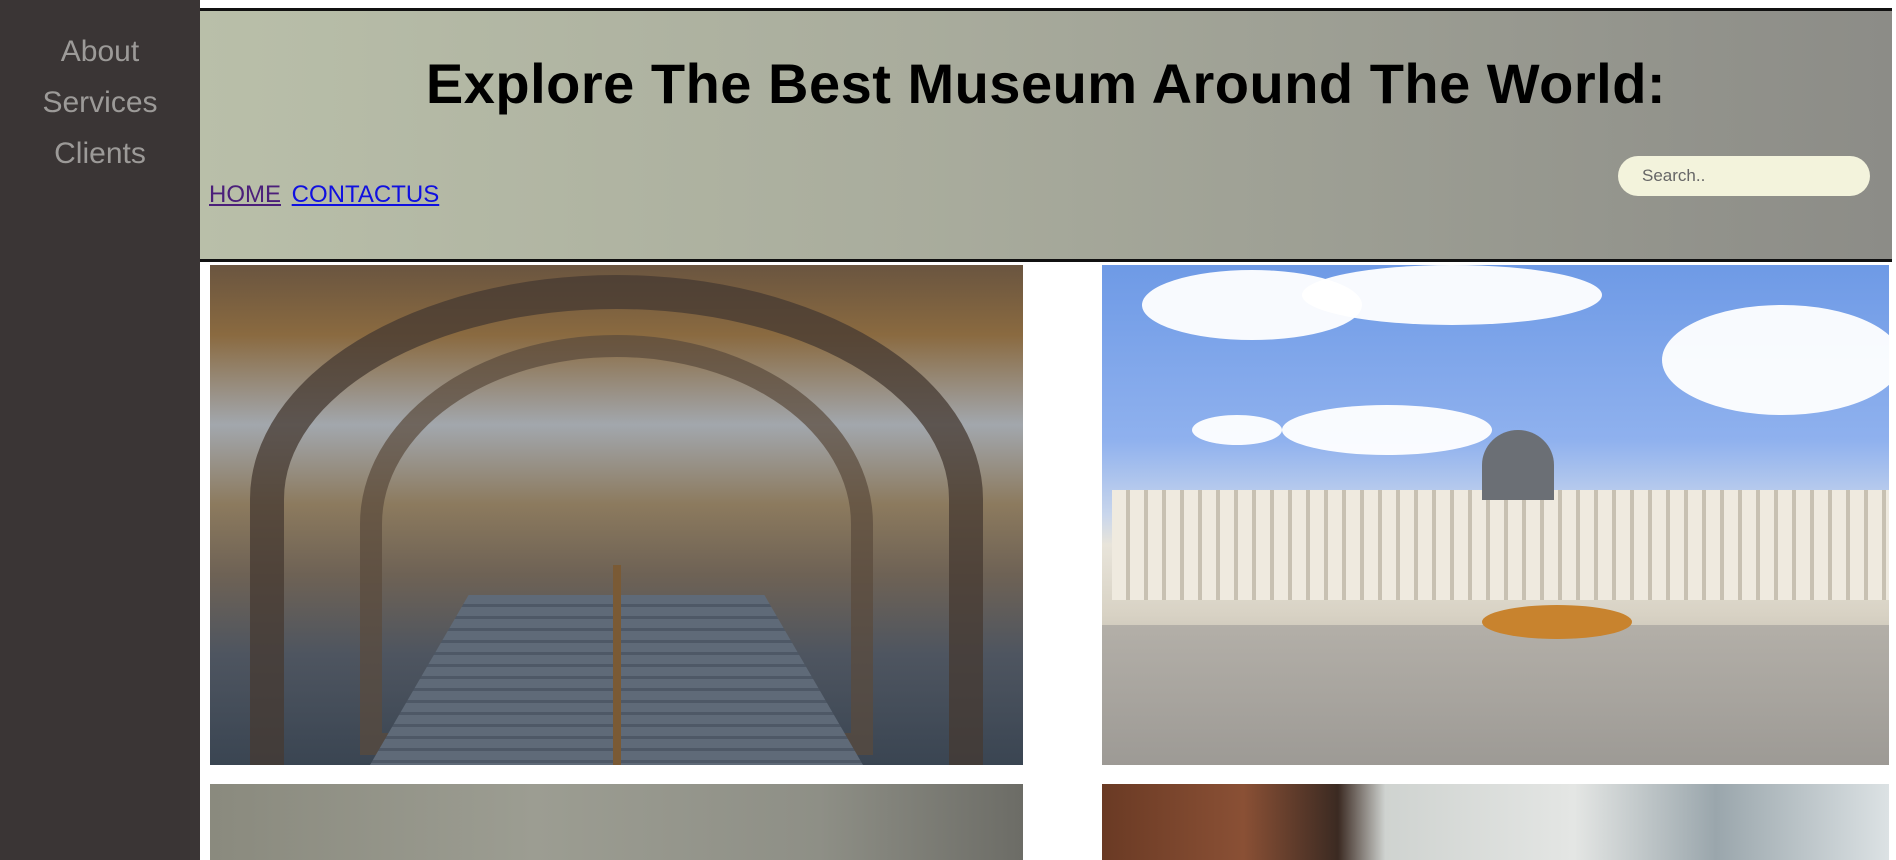 The image size is (1896, 860). What do you see at coordinates (100, 153) in the screenshot?
I see `sidebar-item-clients: Clients` at bounding box center [100, 153].